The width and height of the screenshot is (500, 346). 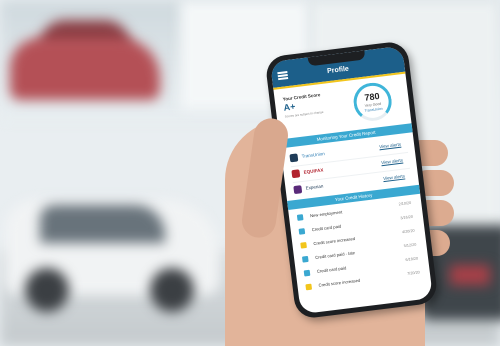 I want to click on credit-grade: A+, so click(x=289, y=107).